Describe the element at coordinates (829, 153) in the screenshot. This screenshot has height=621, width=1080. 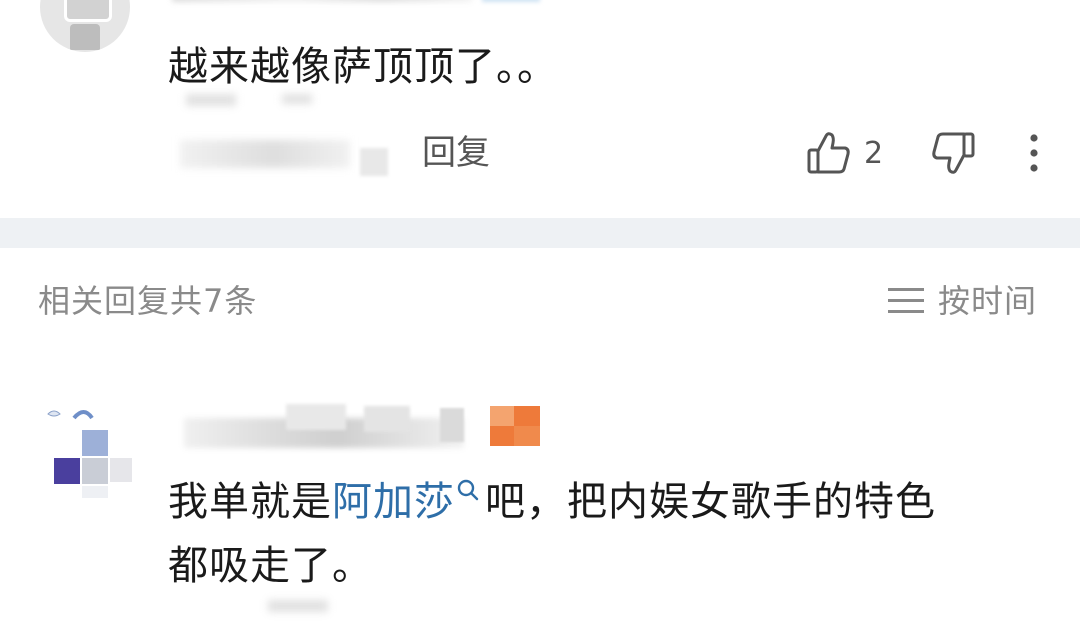
I see `thumbs-up-icon` at that location.